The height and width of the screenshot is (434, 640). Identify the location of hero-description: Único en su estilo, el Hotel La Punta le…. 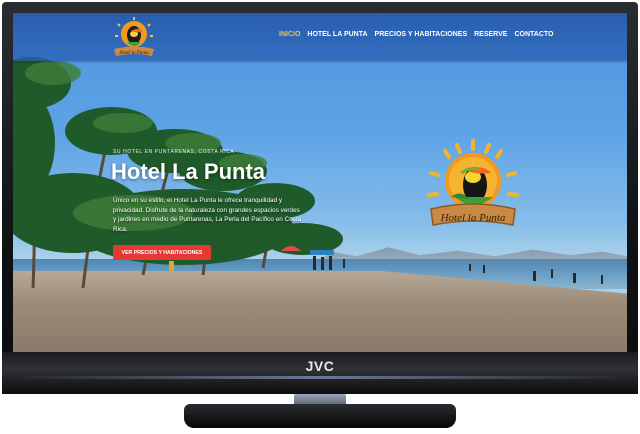
(207, 215).